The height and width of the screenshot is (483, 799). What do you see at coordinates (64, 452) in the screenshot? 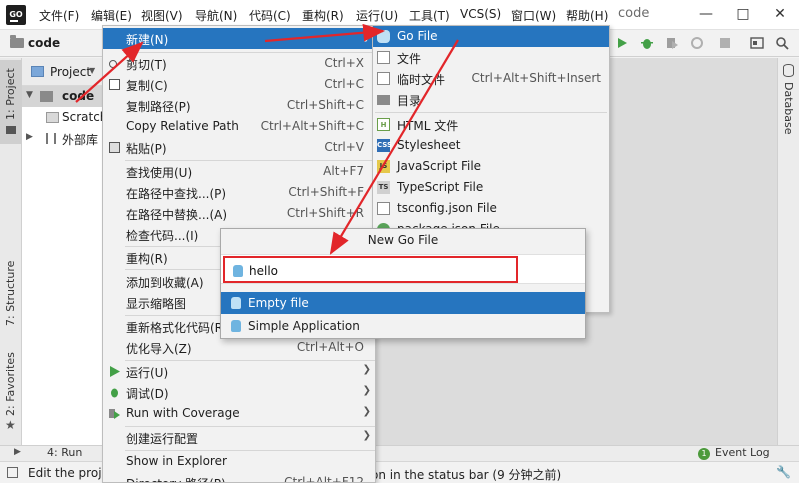
I see `tool-tab-run: 4: Run` at bounding box center [64, 452].